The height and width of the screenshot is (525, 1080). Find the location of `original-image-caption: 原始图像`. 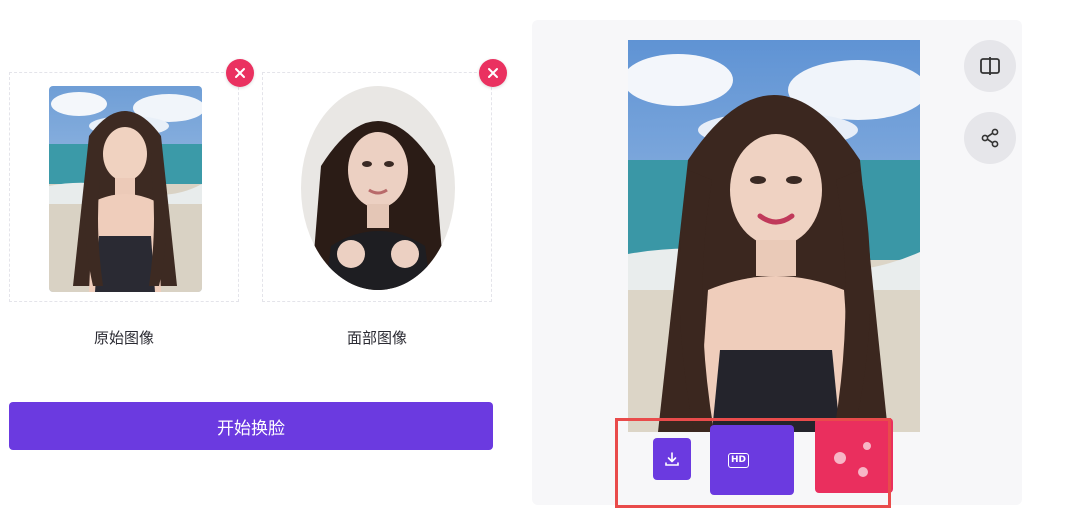

original-image-caption: 原始图像 is located at coordinates (123, 338).